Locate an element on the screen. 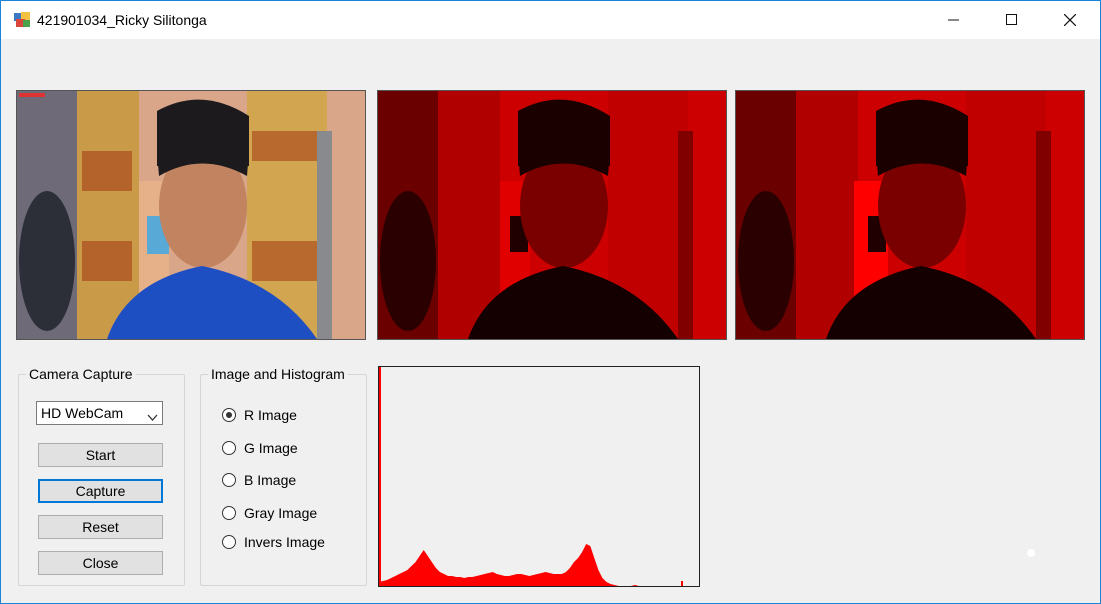 The image size is (1101, 604). radio-label: G Image is located at coordinates (271, 448).